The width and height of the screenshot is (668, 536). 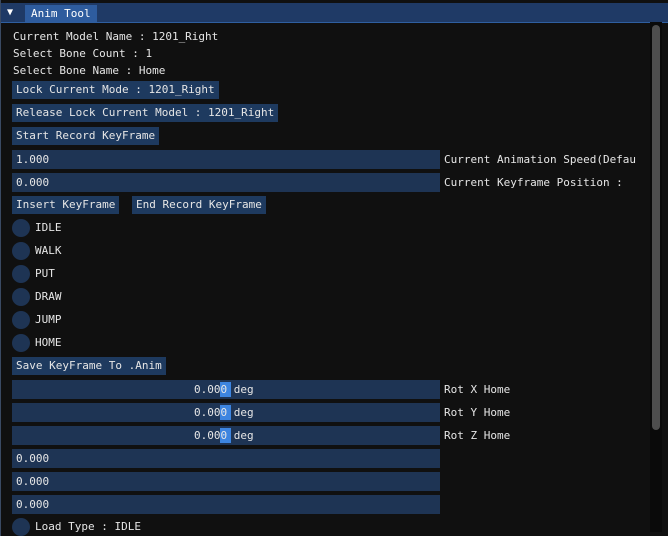 I want to click on current-model-name: Current Model Name : 1201_Right, so click(x=116, y=36).